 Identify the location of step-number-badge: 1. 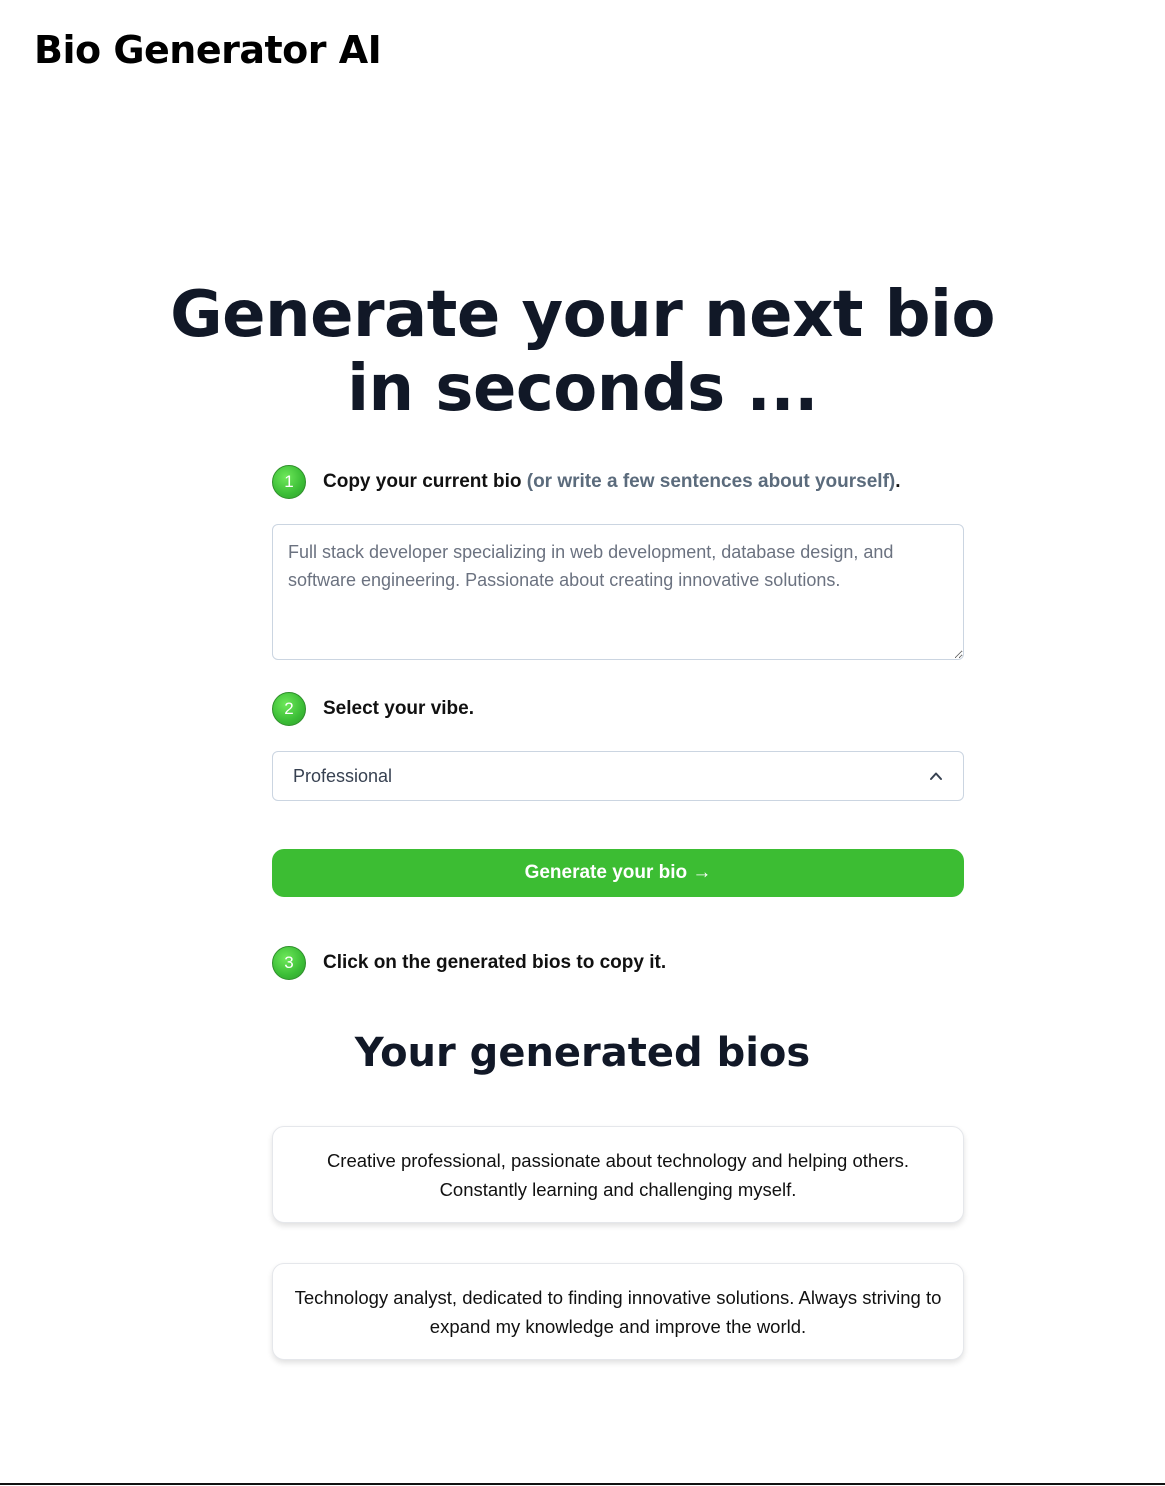
(289, 482).